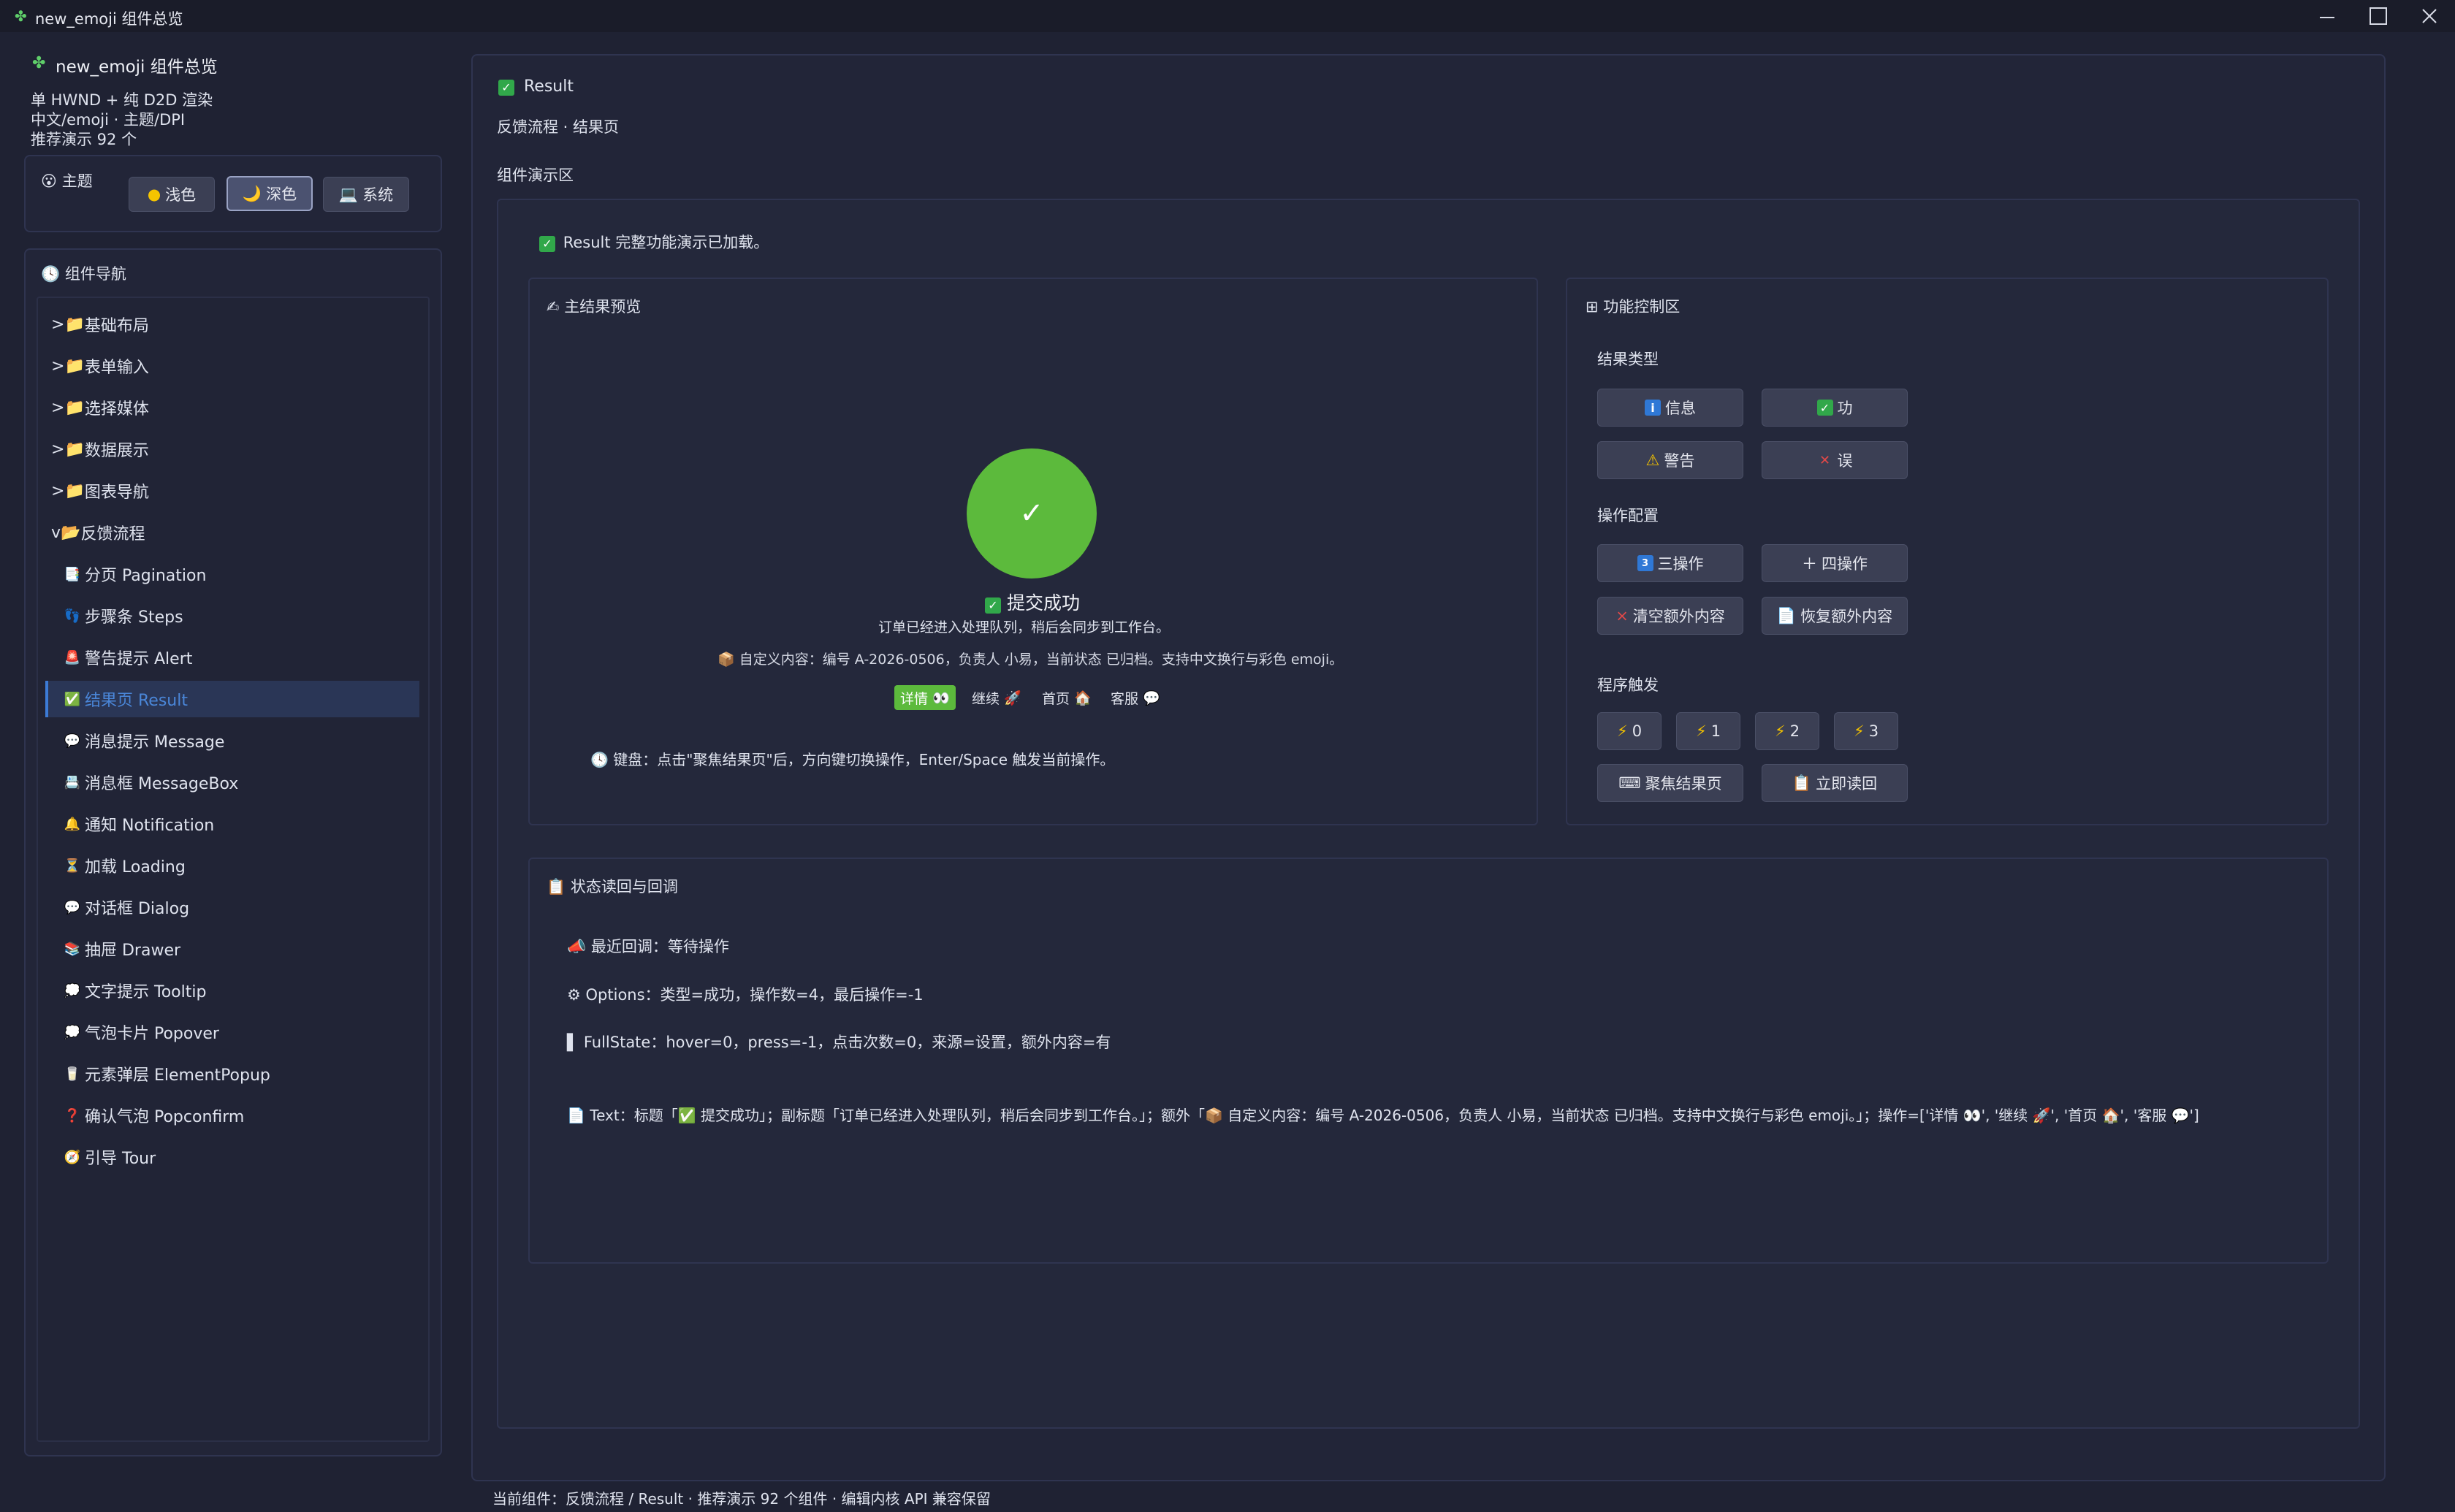 The image size is (2455, 1512). Describe the element at coordinates (612, 886) in the screenshot. I see `status-title: 📋 状态读回与回调` at that location.